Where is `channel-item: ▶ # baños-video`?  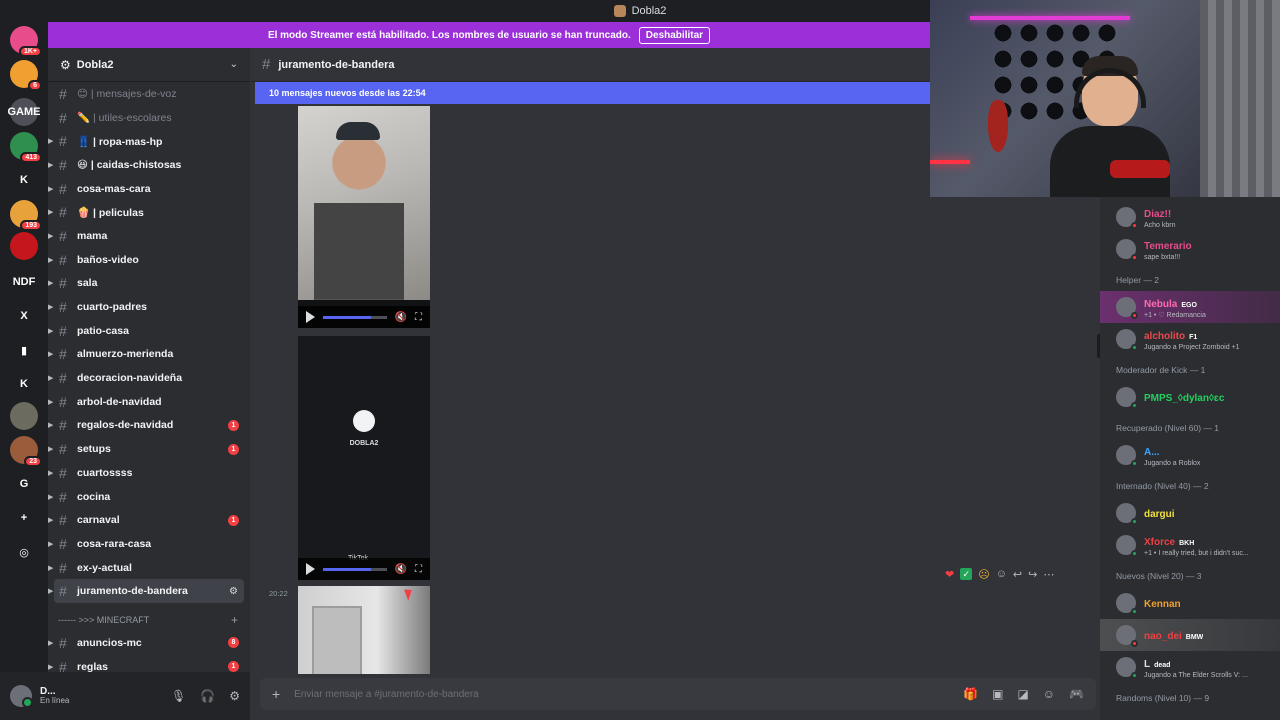
channel-item: ▶ # baños-video is located at coordinates (149, 260).